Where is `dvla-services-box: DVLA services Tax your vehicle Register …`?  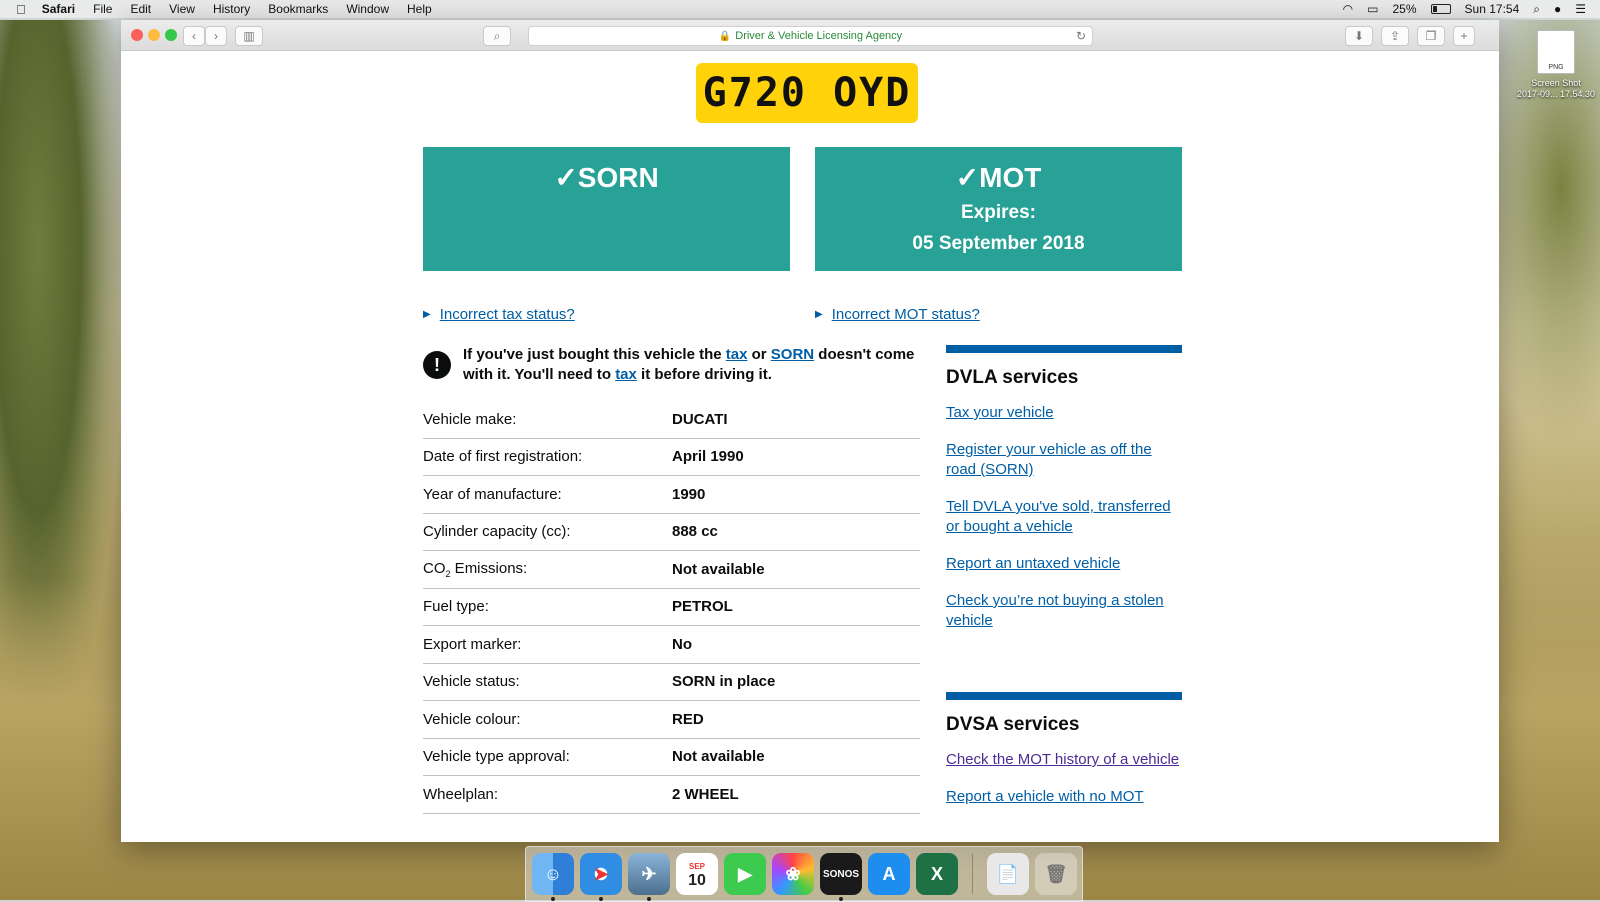
dvla-services-box: DVLA services Tax your vehicle Register … is located at coordinates (1064, 496).